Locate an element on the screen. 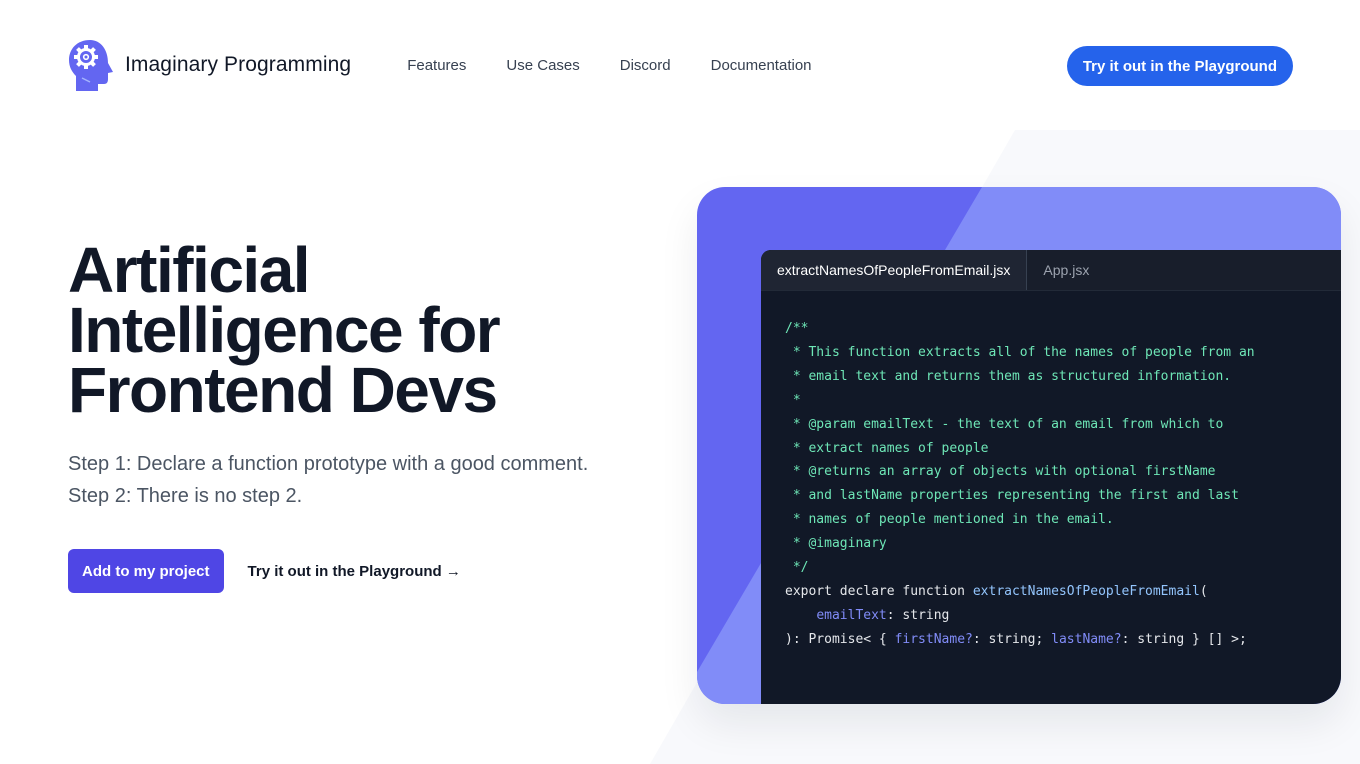 This screenshot has height=764, width=1360. brand-logo: Imaginary Programming is located at coordinates (209, 65).